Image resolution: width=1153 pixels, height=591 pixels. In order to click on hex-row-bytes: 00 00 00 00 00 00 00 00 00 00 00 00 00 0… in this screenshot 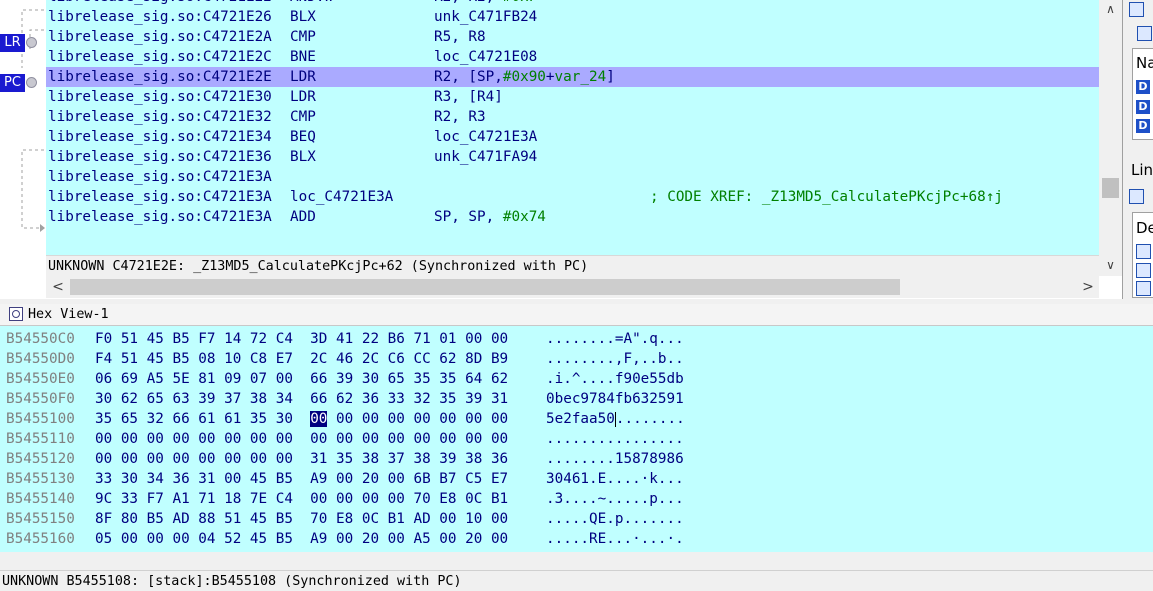, I will do `click(301, 439)`.